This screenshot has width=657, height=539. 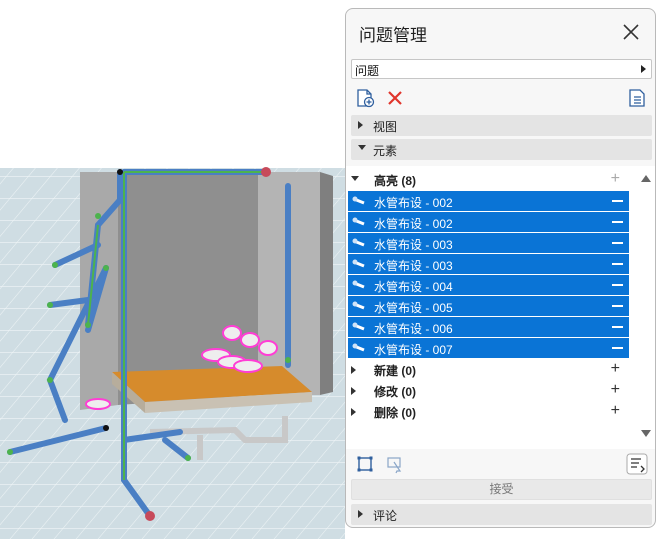 What do you see at coordinates (367, 71) in the screenshot?
I see `dropdown-value: 问题` at bounding box center [367, 71].